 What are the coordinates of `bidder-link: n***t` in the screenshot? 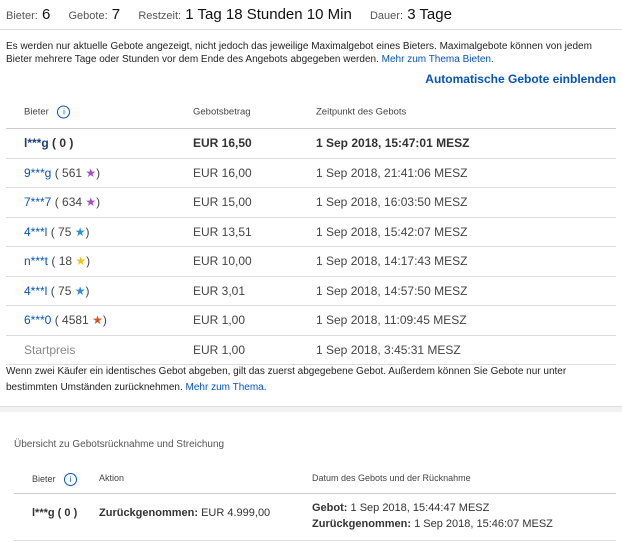 It's located at (36, 261).